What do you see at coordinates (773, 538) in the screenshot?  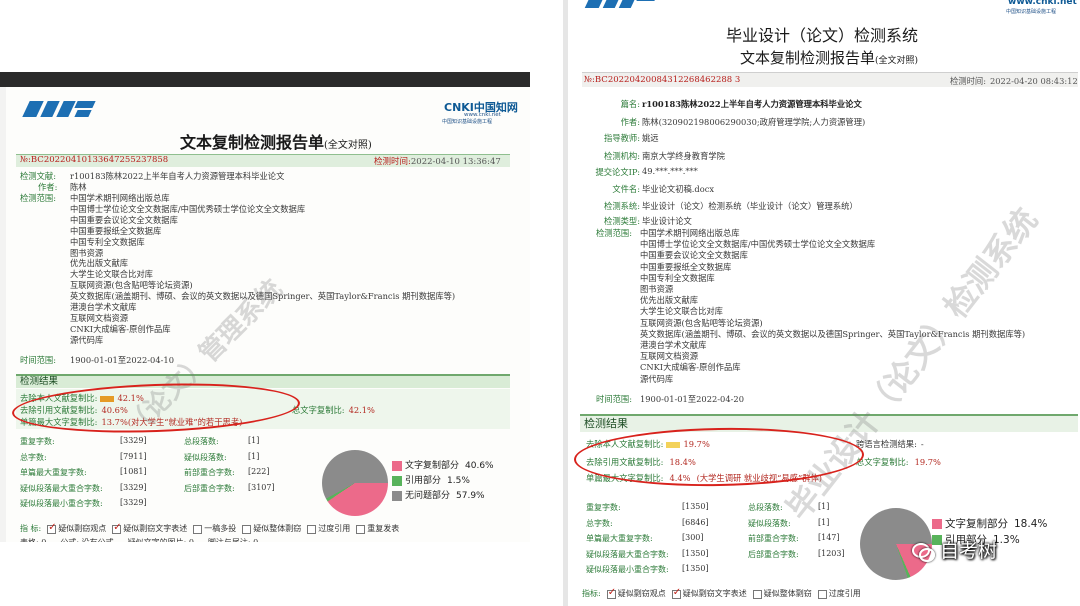 I see `stat-label: 前部重合字数:` at bounding box center [773, 538].